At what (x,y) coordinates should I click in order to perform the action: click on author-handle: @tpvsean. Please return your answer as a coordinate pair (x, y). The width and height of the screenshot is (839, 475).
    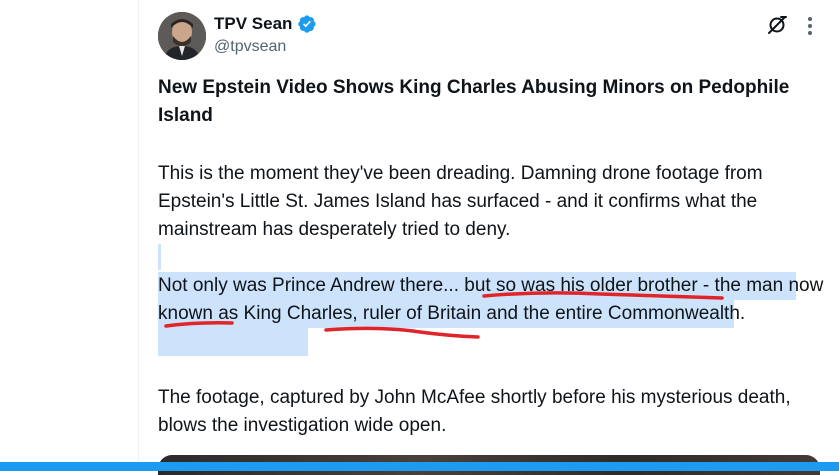
    Looking at the image, I should click on (265, 47).